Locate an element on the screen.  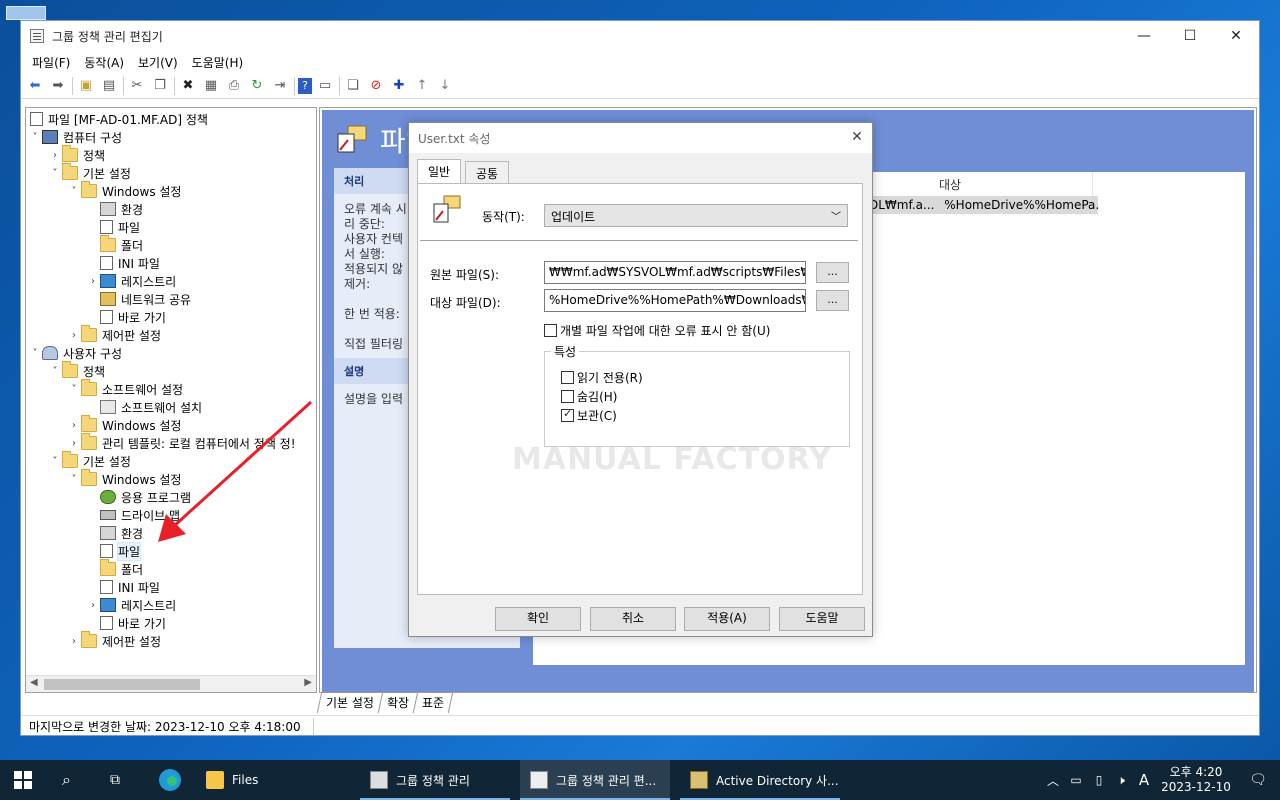
forward-icon: ➡ is located at coordinates (58, 86).